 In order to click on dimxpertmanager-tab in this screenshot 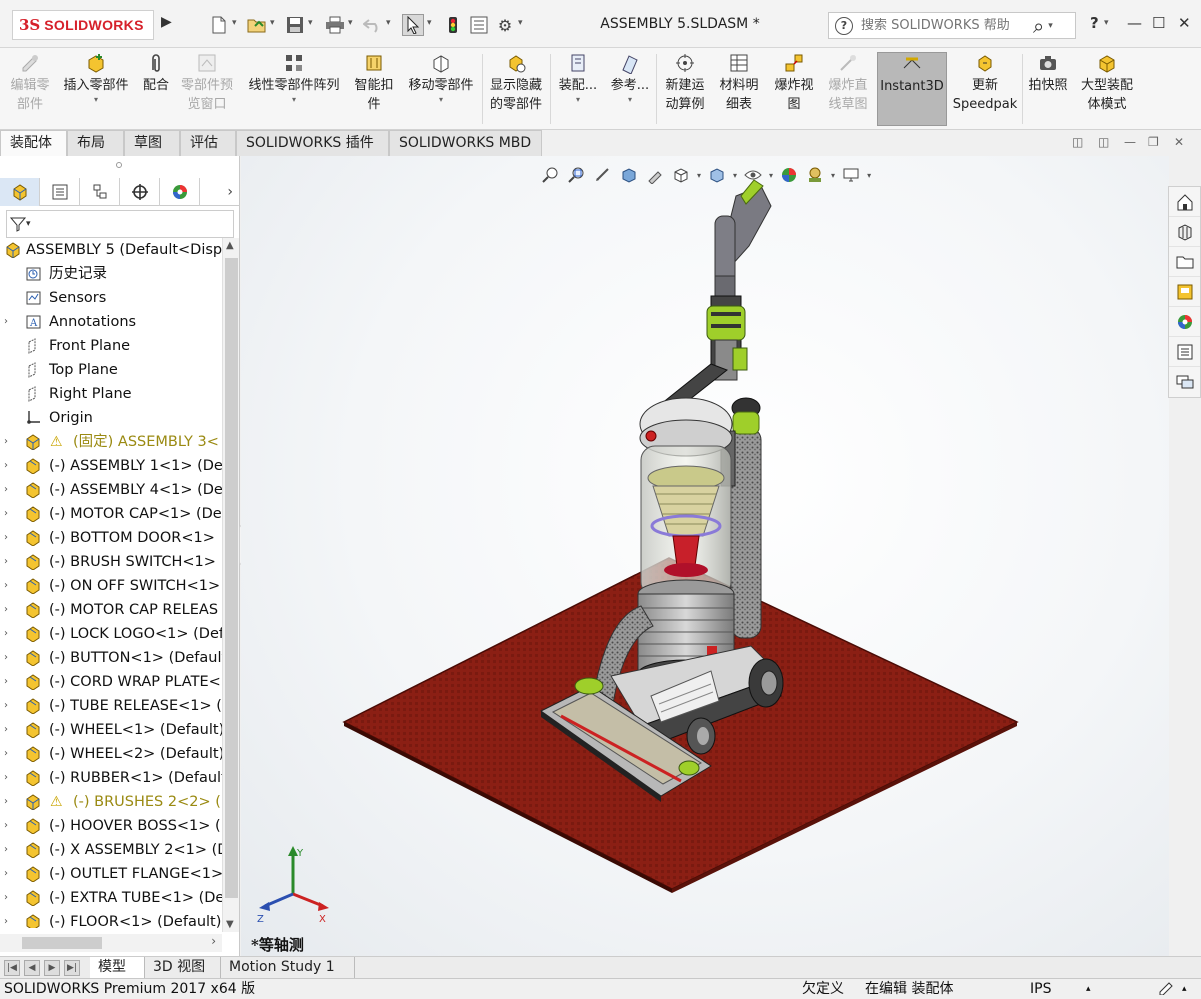, I will do `click(140, 192)`.